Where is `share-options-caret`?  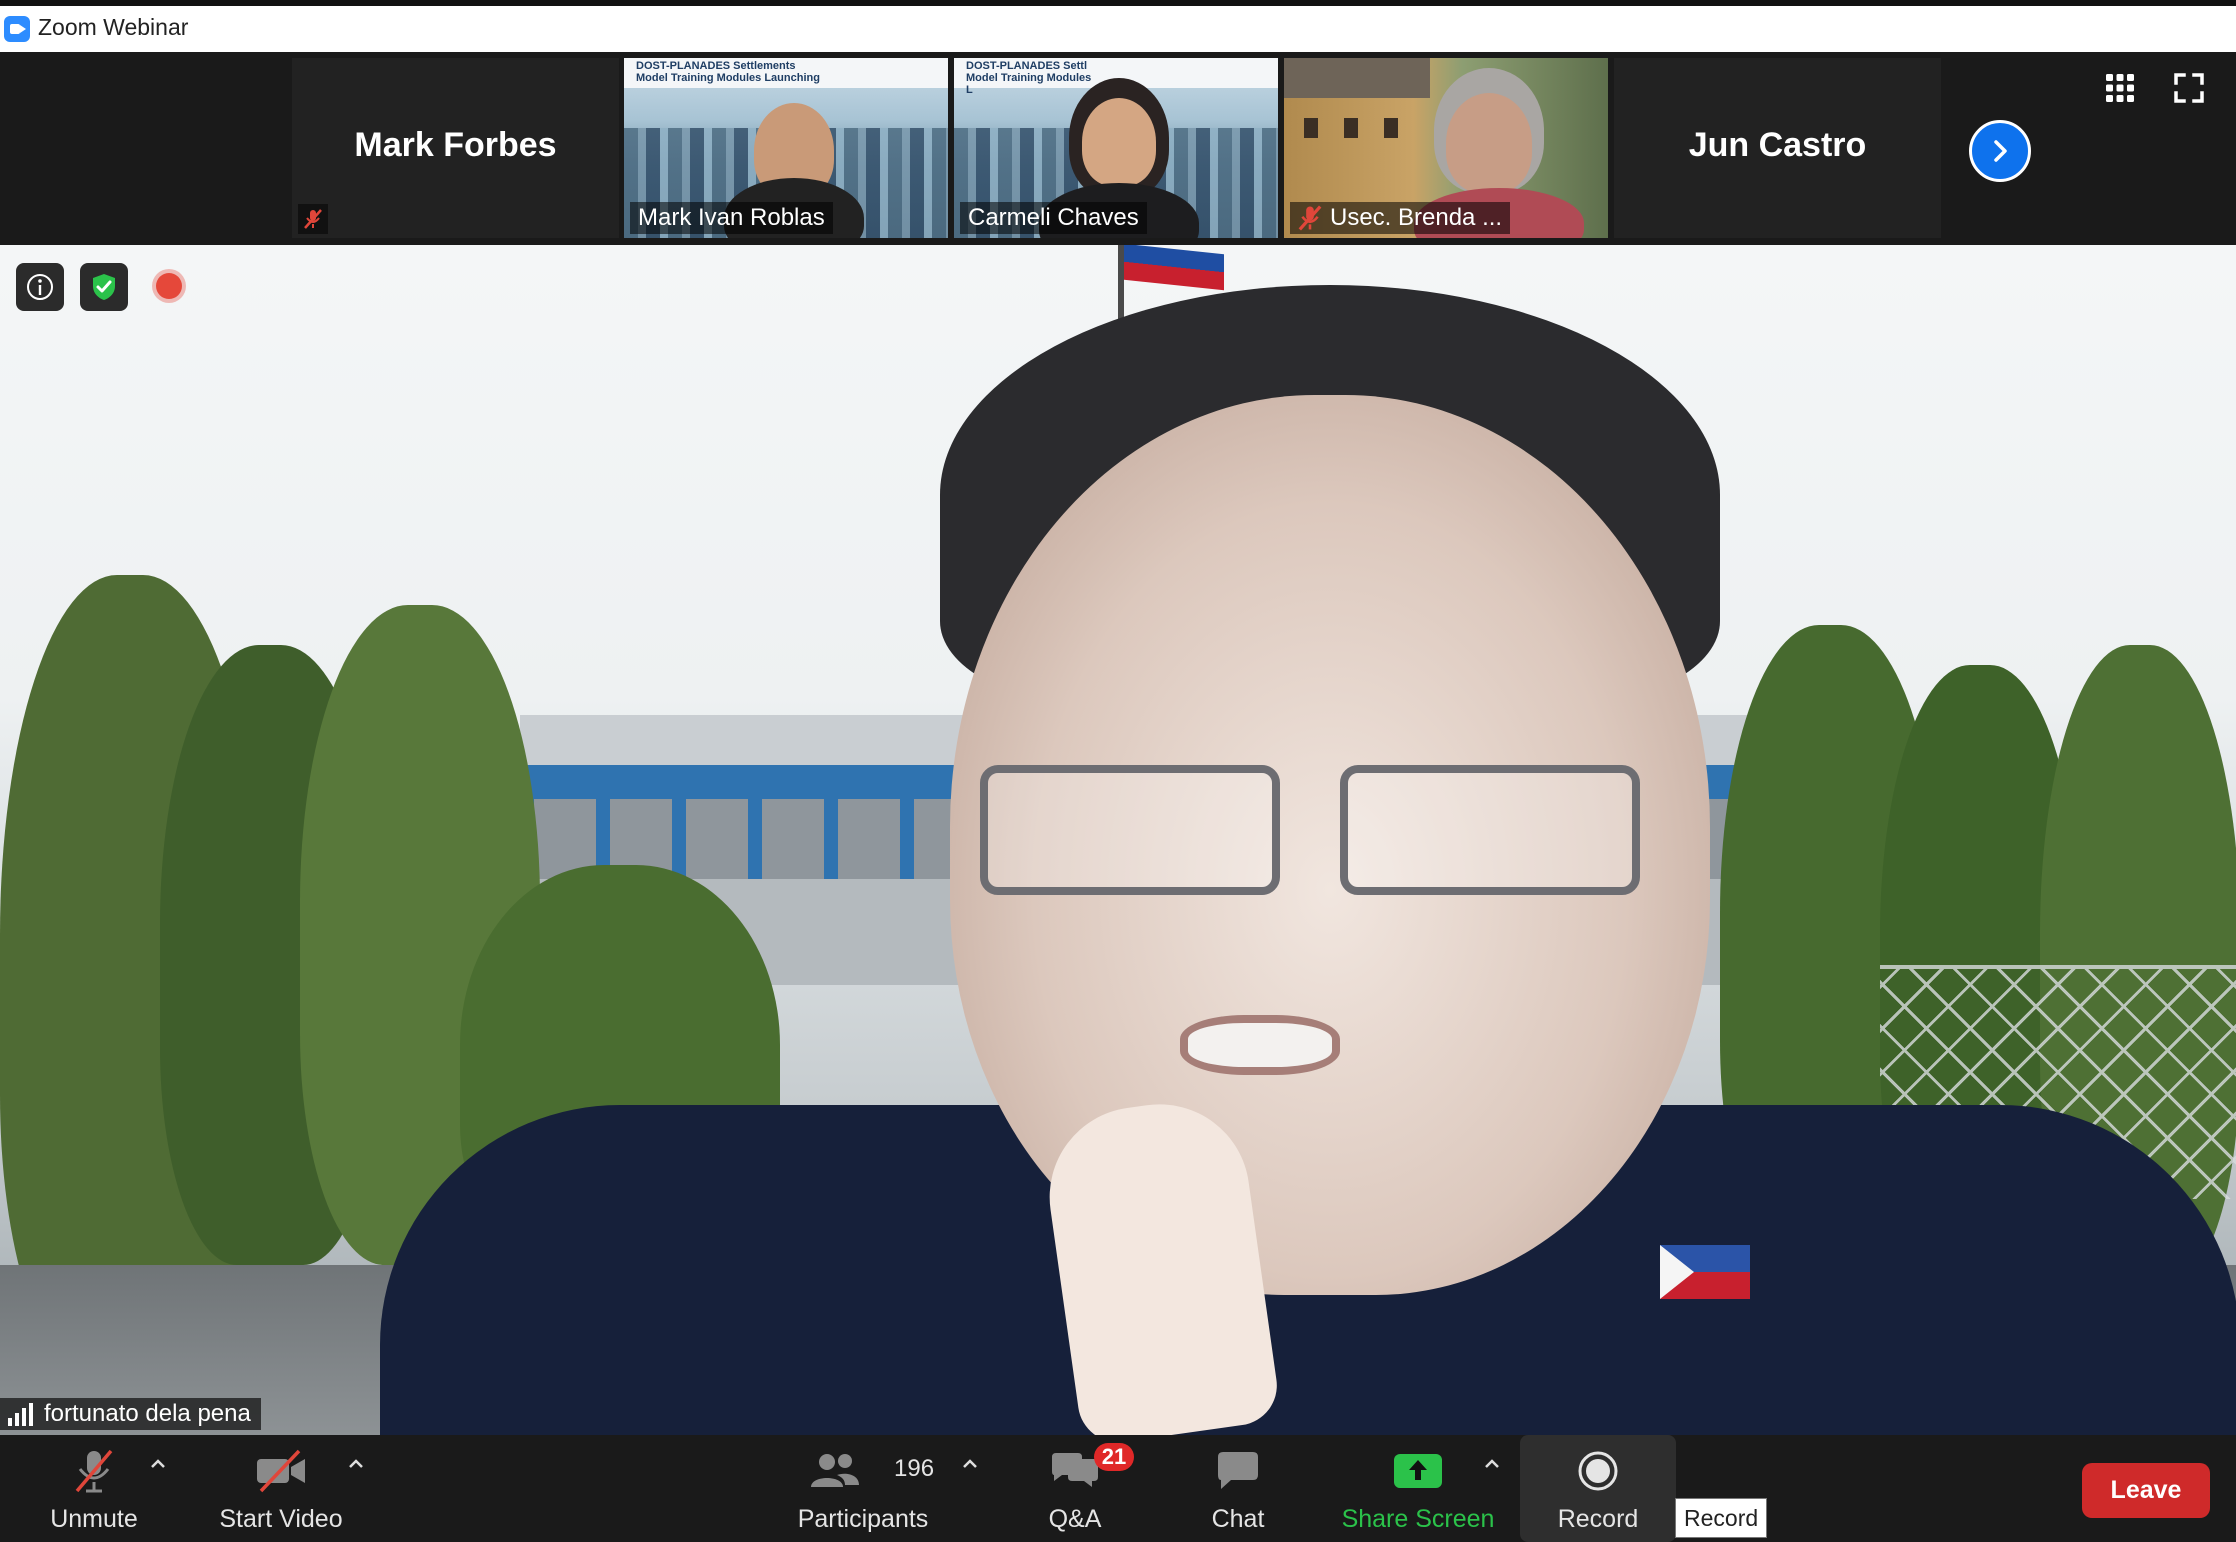 share-options-caret is located at coordinates (1492, 1463).